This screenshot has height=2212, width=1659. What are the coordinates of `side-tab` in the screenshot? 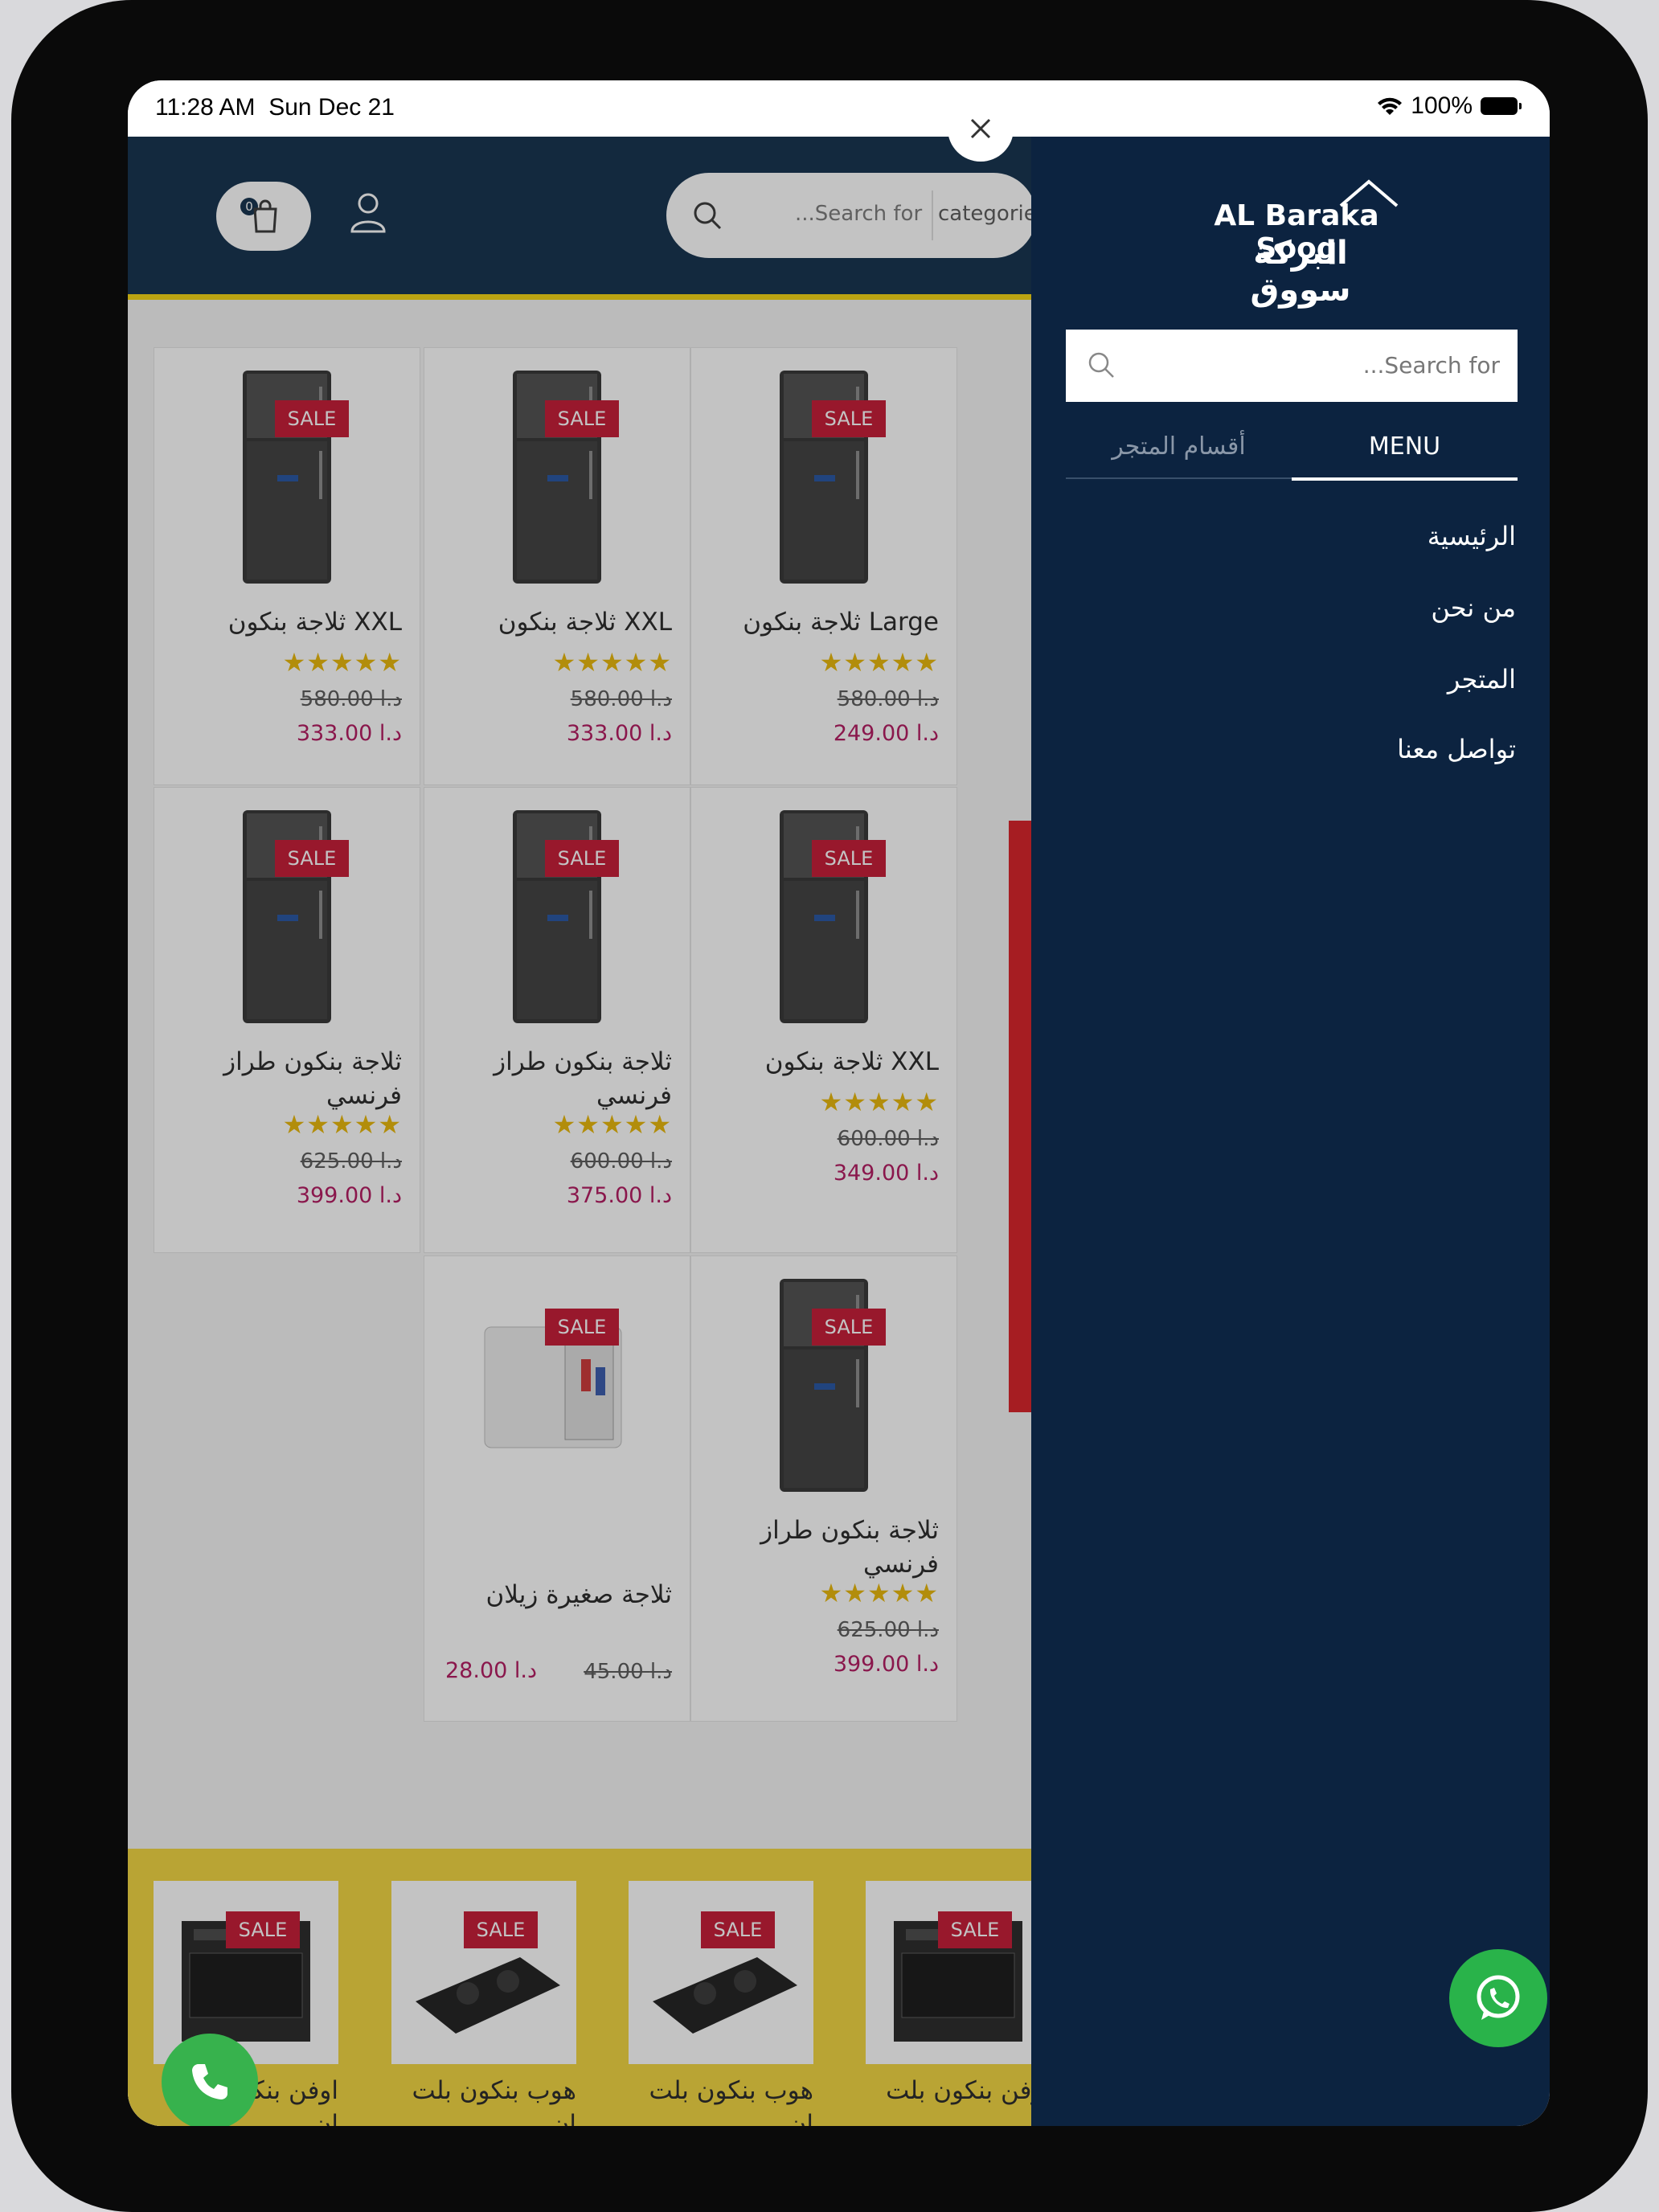 It's located at (1020, 1116).